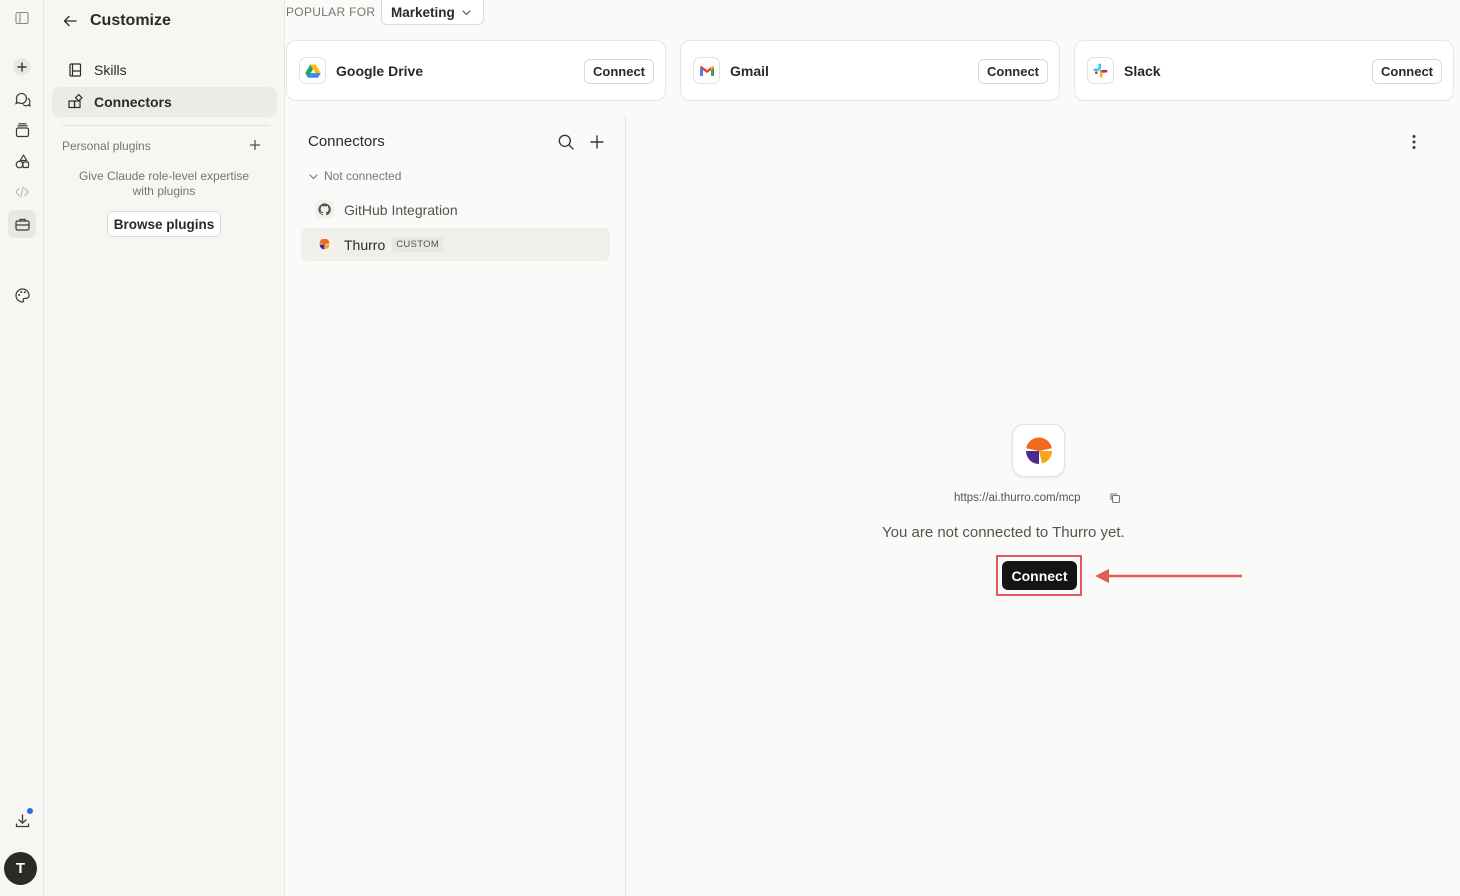  Describe the element at coordinates (1407, 71) in the screenshot. I see `connect-slack-button: Connect` at that location.